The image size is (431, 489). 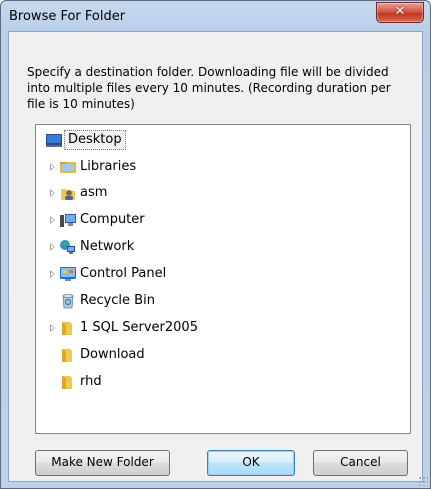 What do you see at coordinates (139, 327) in the screenshot?
I see `tree-item-label: 1 SQL Server2005` at bounding box center [139, 327].